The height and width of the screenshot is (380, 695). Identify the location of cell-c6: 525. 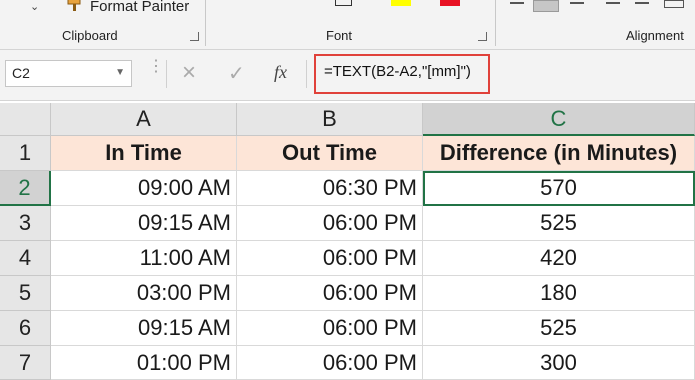
(559, 328).